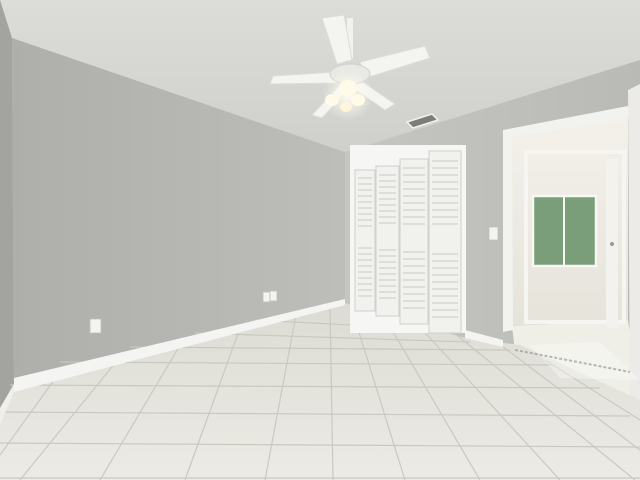  What do you see at coordinates (95, 326) in the screenshot?
I see `wall-outlet-left` at bounding box center [95, 326].